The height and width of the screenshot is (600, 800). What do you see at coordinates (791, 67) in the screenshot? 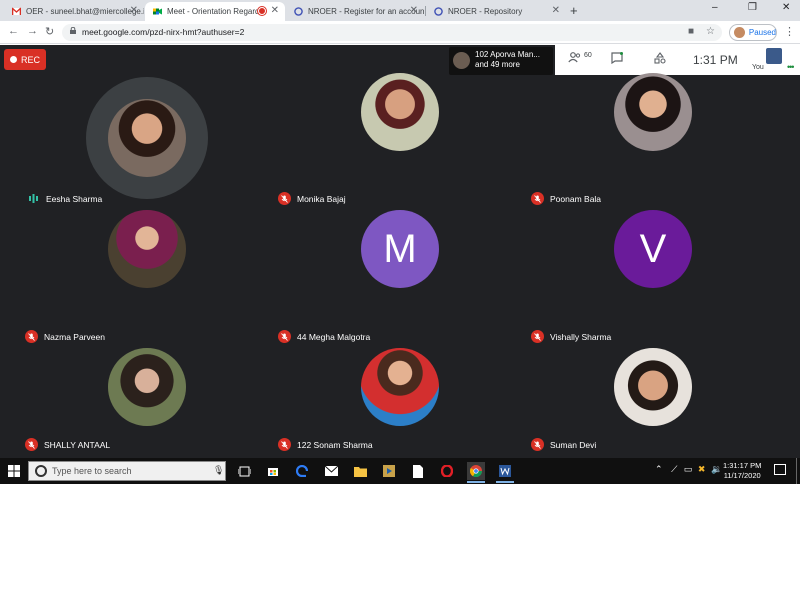
I see `more-options-icon: •••` at bounding box center [791, 67].